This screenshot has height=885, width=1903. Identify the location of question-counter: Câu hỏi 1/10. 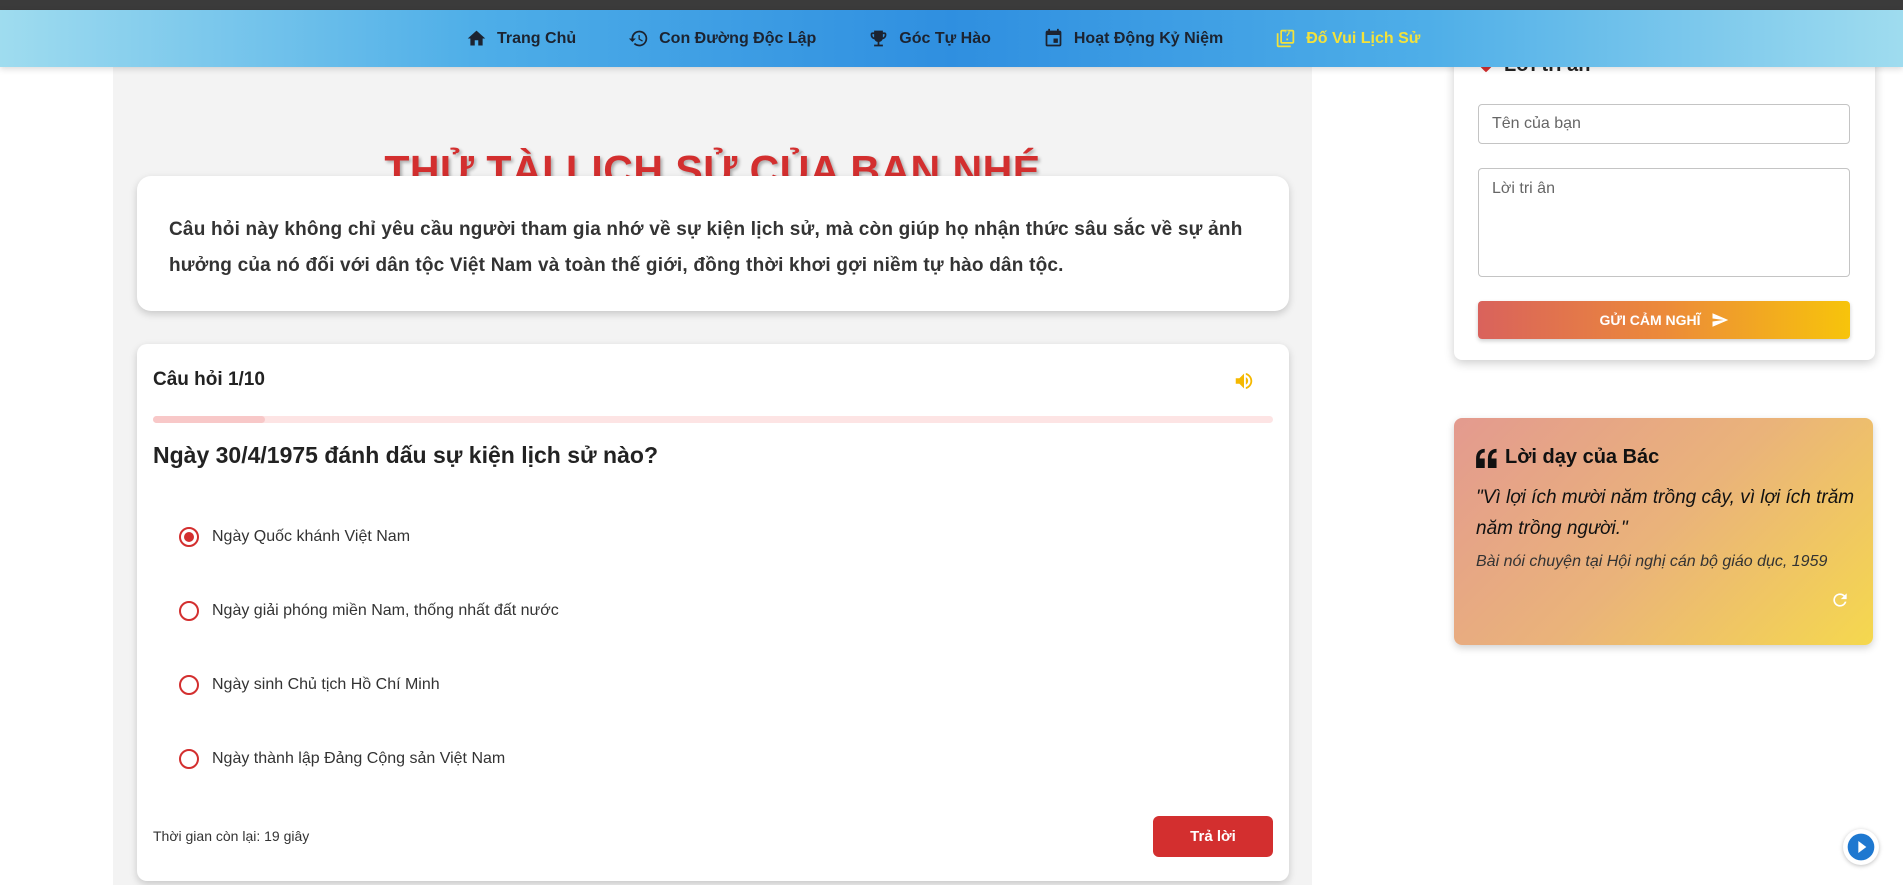
(209, 379).